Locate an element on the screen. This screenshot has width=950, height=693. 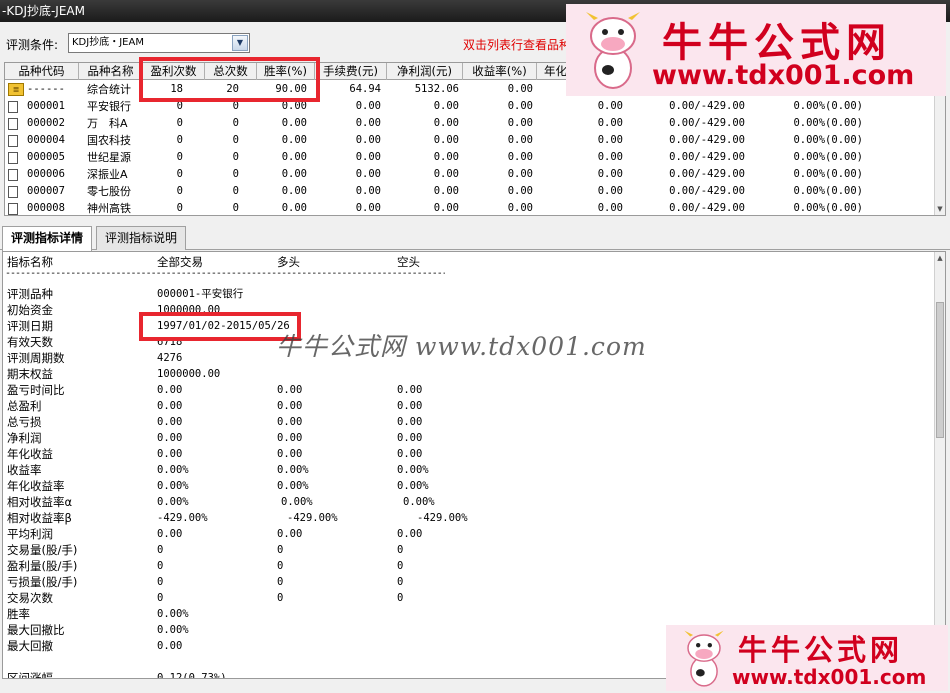
metric-name: 相对收益率α is located at coordinates (40, 502).